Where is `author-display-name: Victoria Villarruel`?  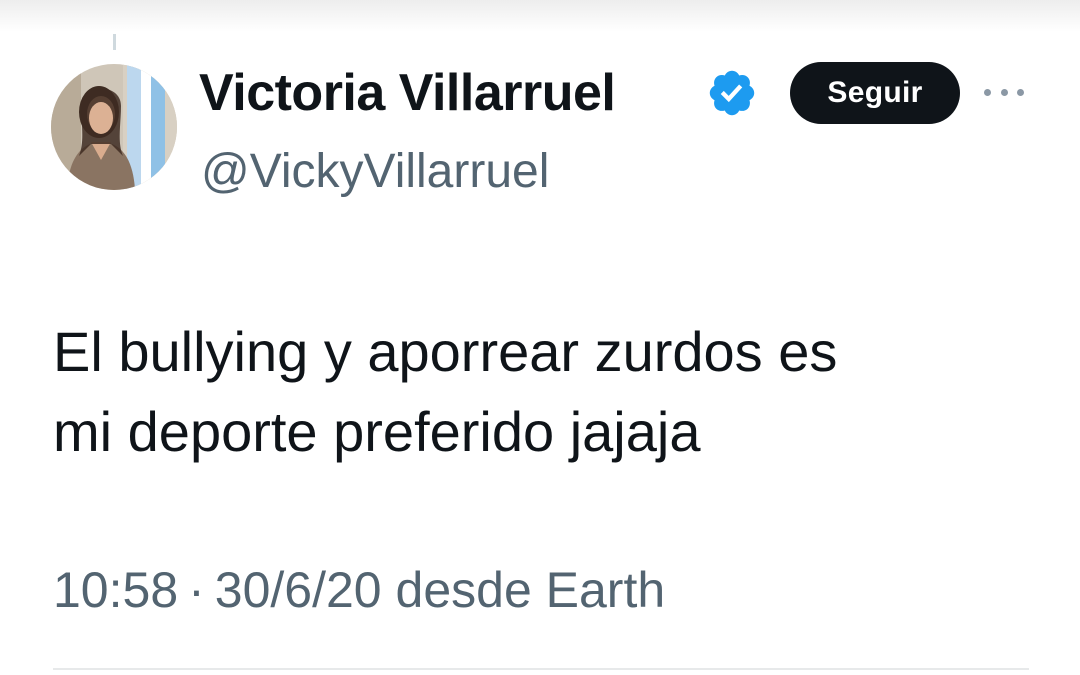
author-display-name: Victoria Villarruel is located at coordinates (407, 93).